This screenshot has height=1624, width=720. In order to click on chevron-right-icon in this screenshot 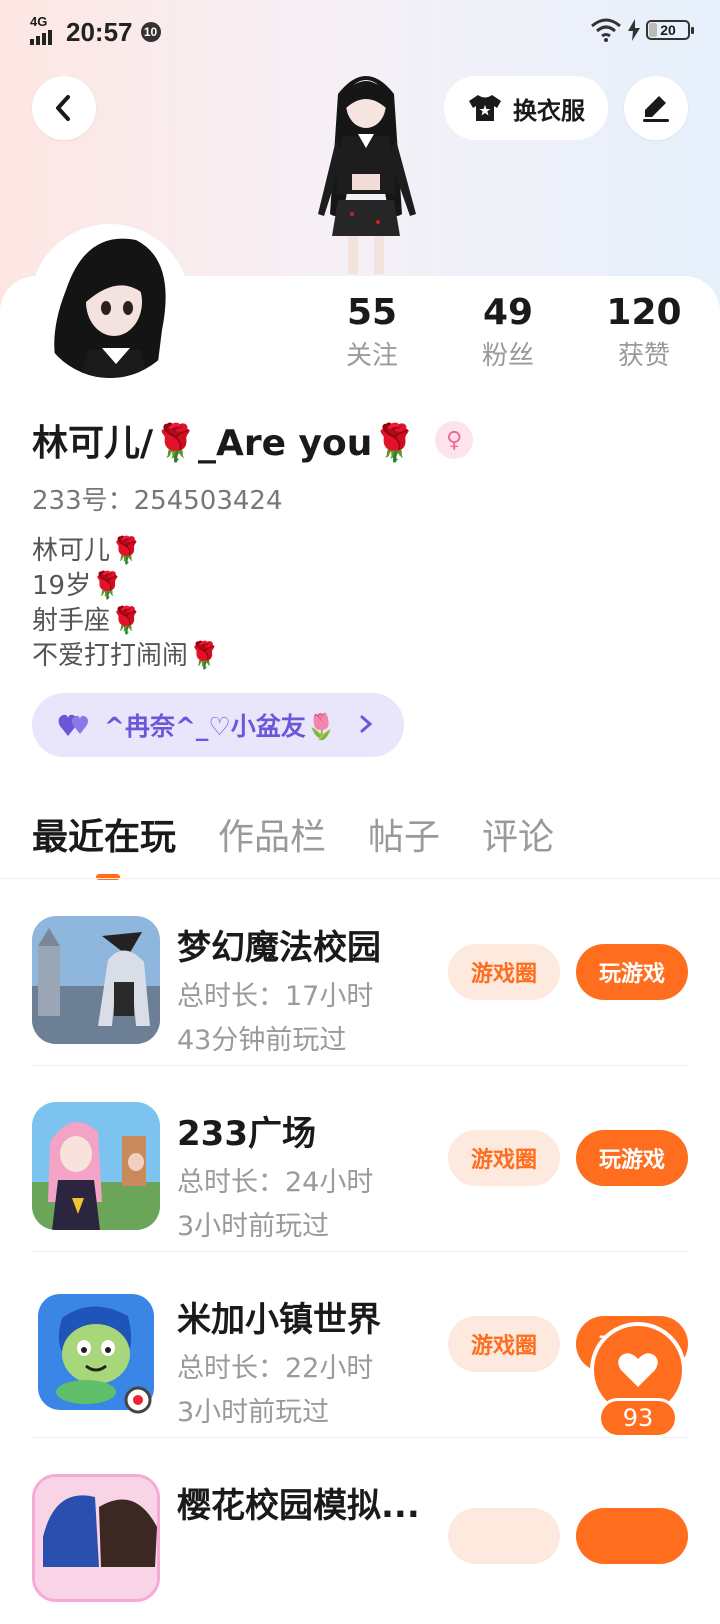, I will do `click(366, 724)`.